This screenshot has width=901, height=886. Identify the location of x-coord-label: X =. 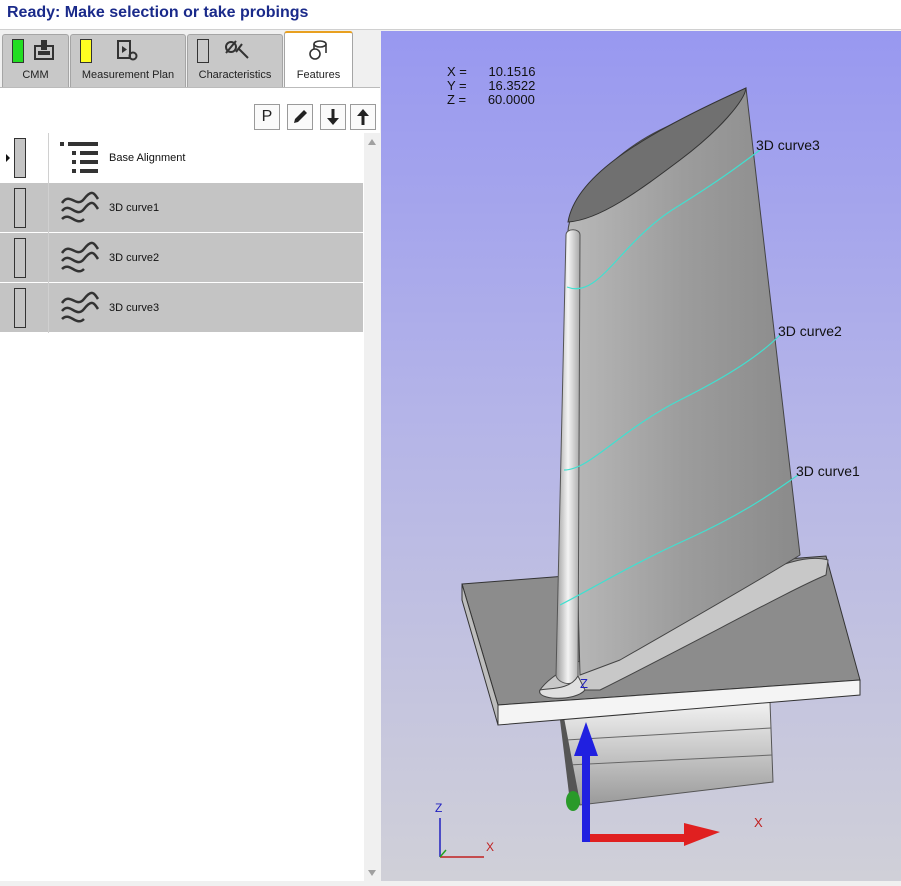
(457, 71).